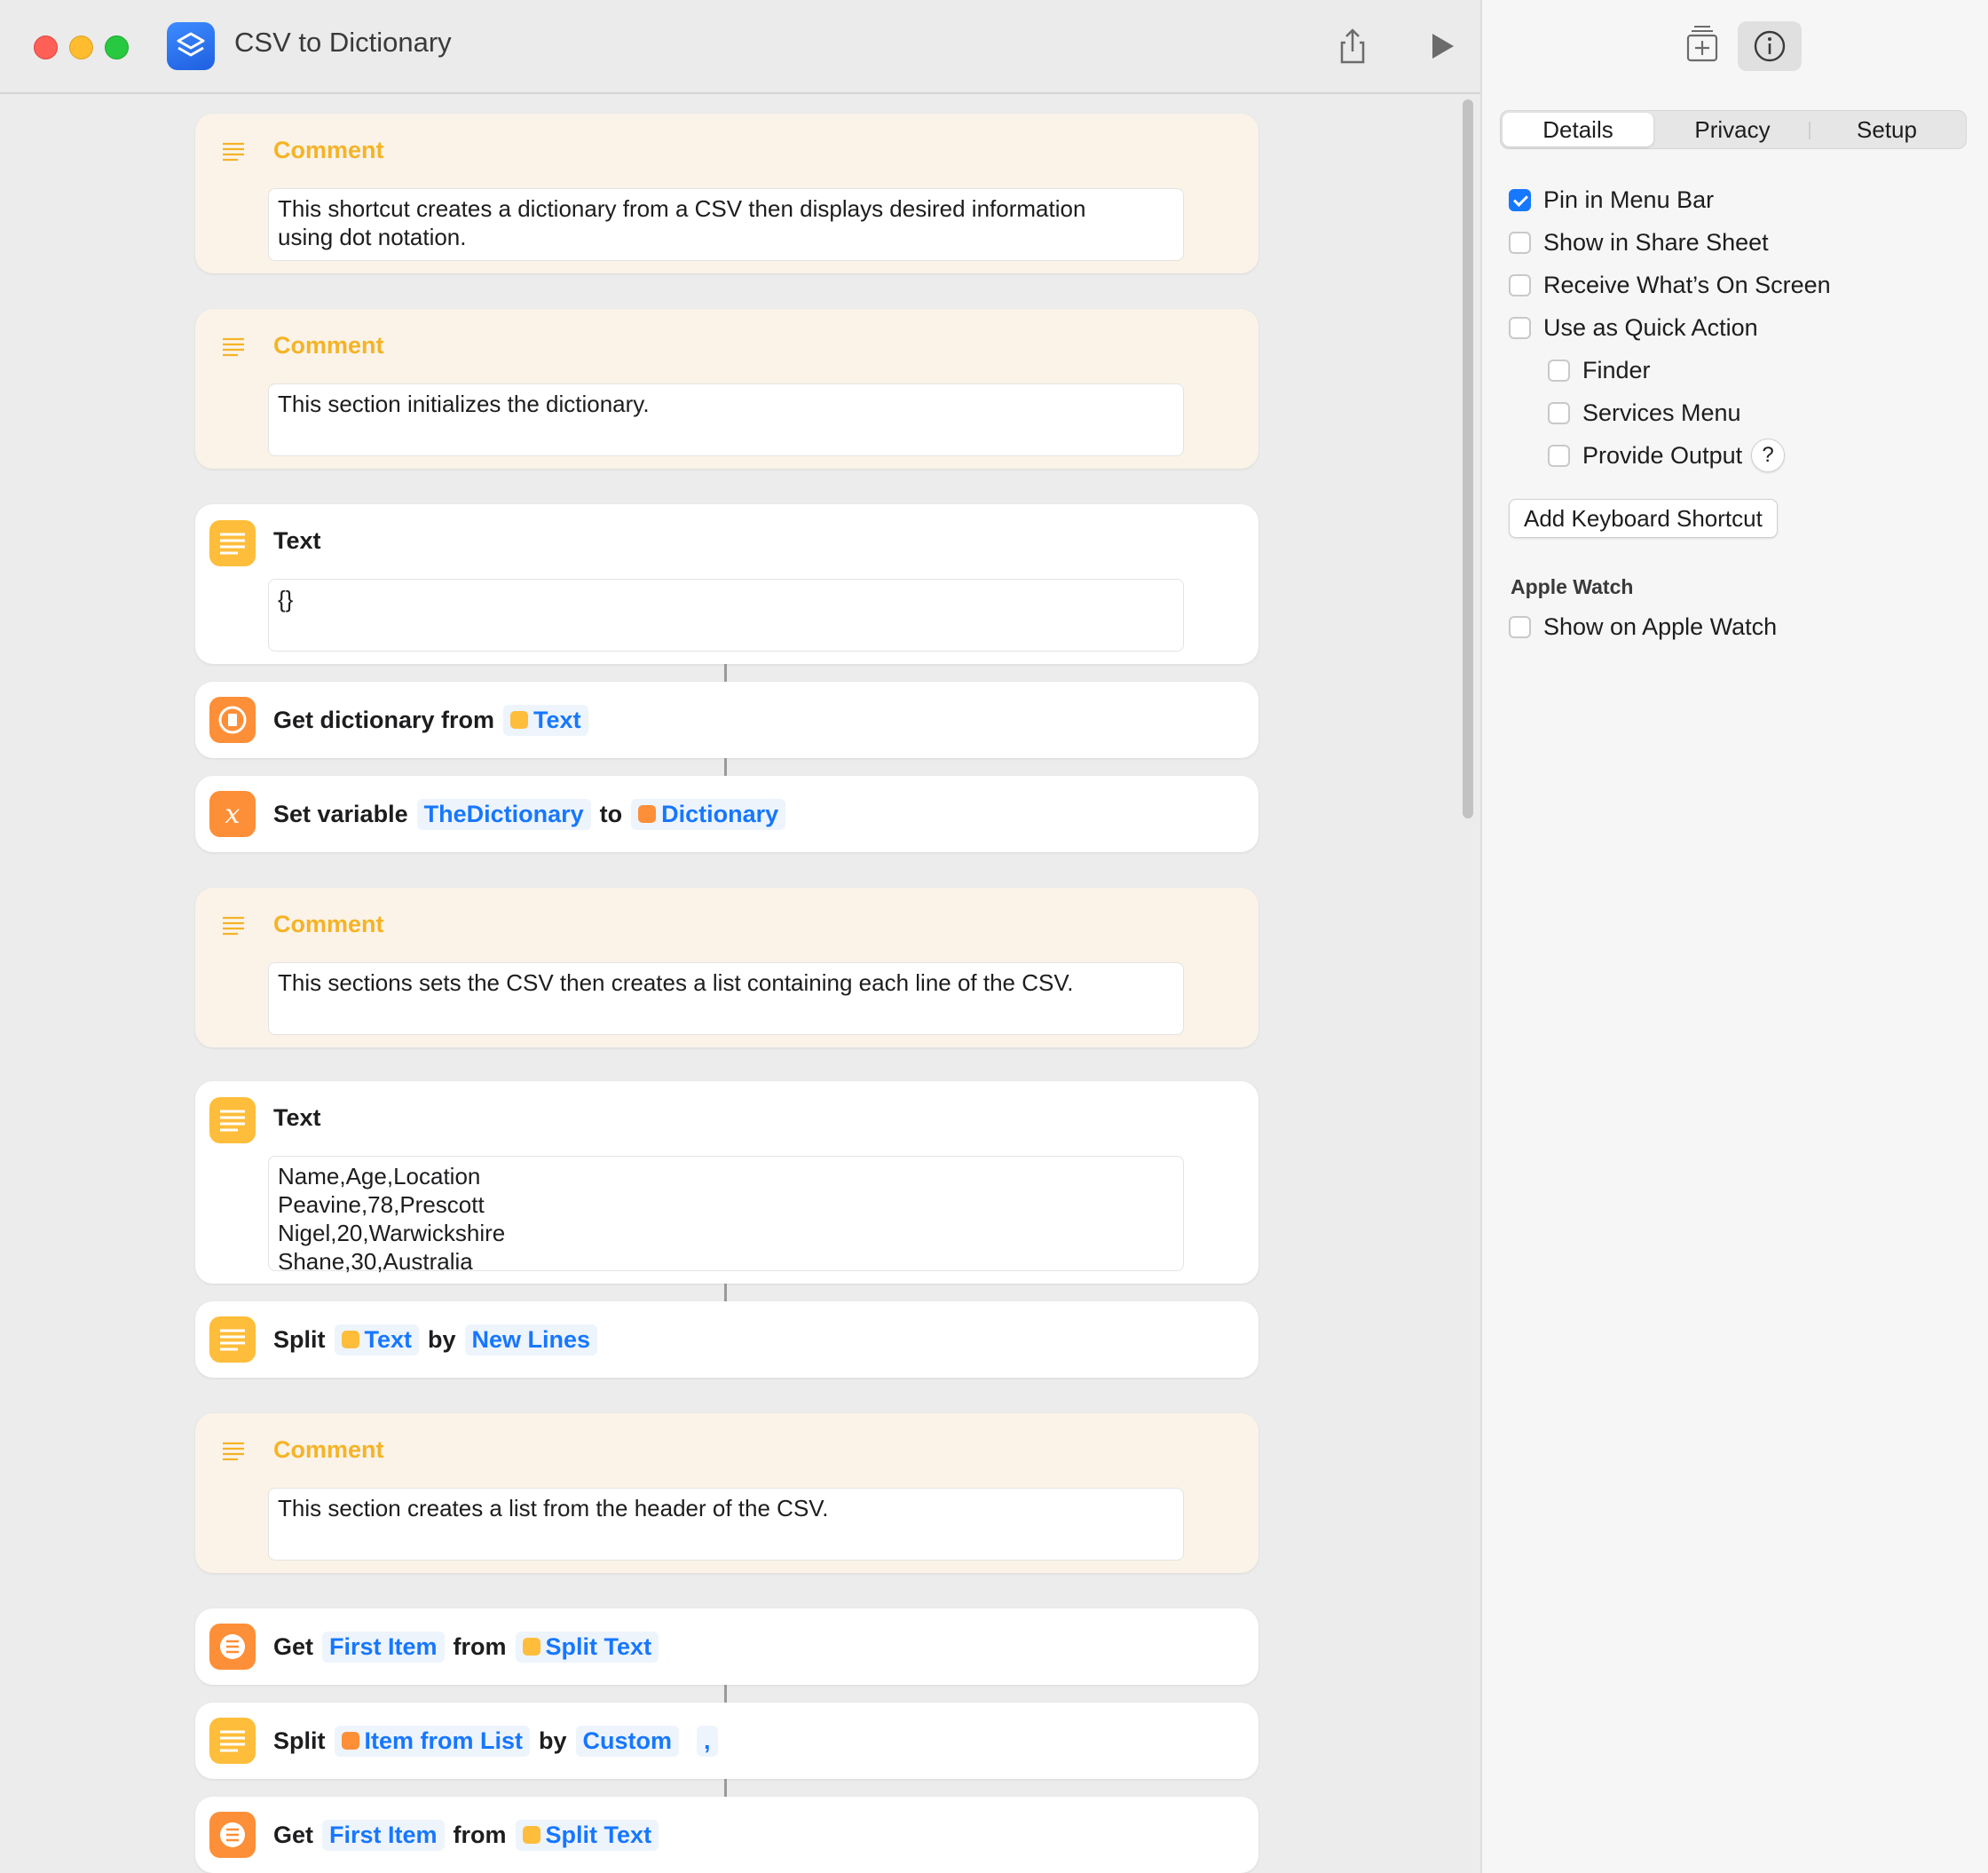 This screenshot has height=1873, width=1988. I want to click on share-button, so click(1352, 46).